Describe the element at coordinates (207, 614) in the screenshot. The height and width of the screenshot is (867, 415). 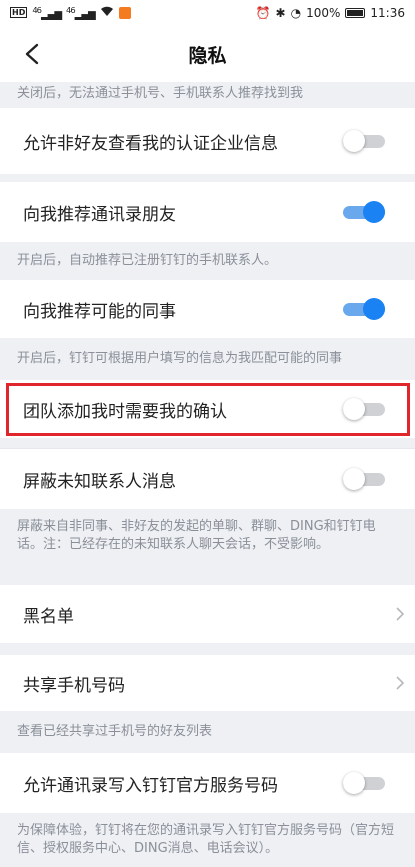
I see `blacklist-row: 黑名单` at that location.